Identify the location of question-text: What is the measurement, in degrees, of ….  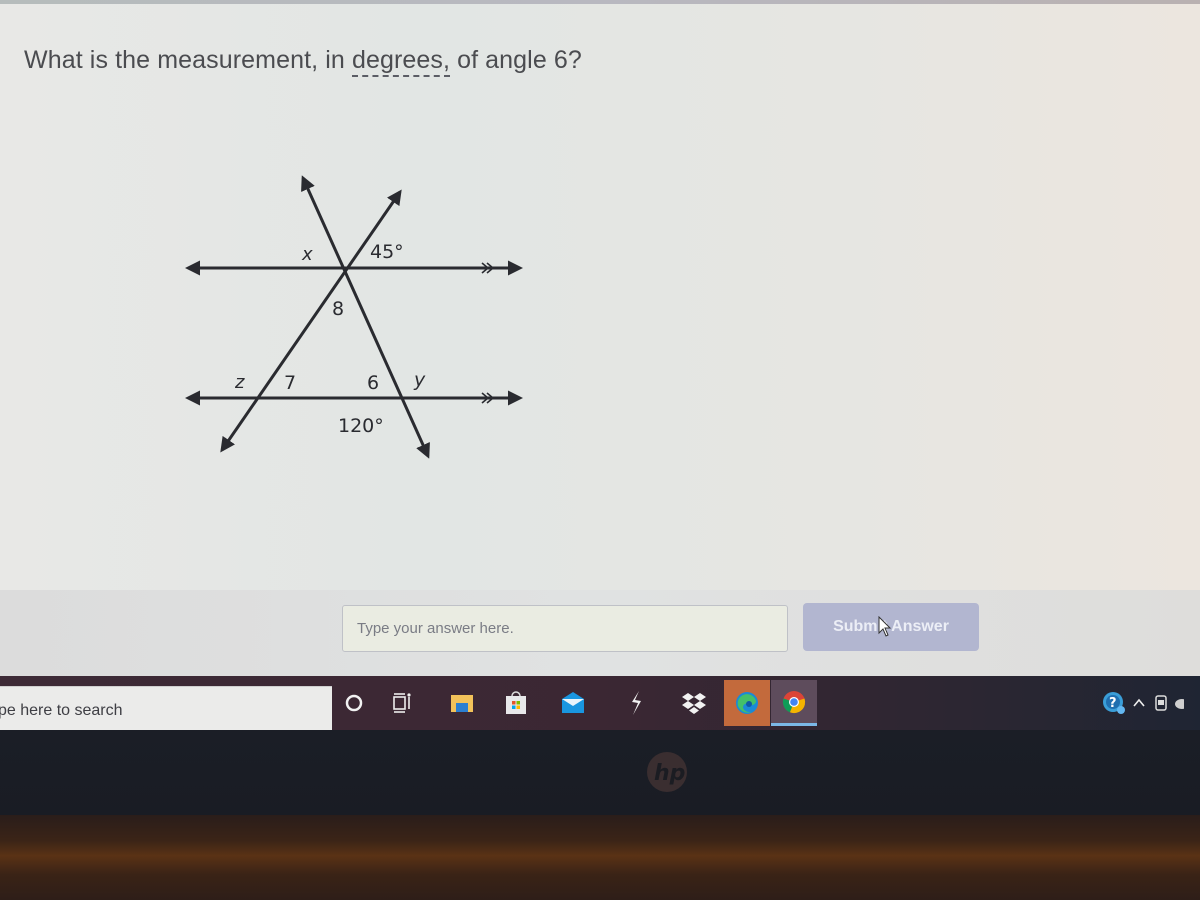
(303, 61).